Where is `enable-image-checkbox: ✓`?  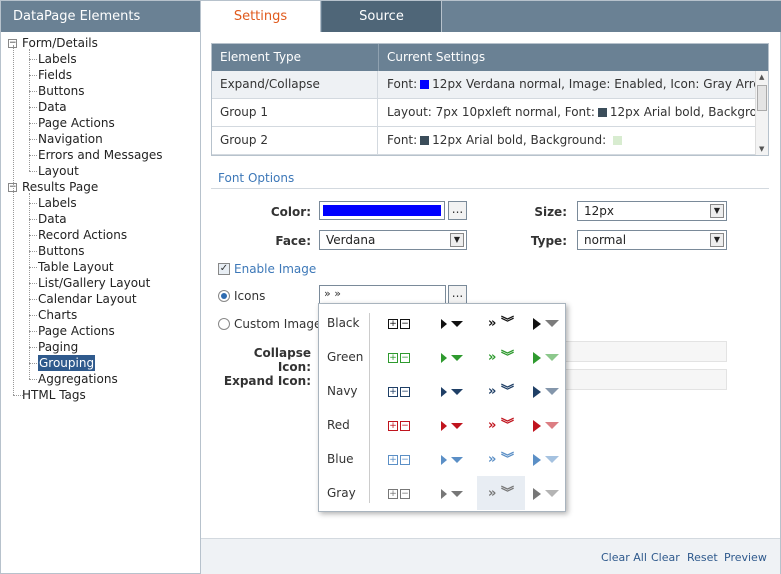 enable-image-checkbox: ✓ is located at coordinates (224, 269).